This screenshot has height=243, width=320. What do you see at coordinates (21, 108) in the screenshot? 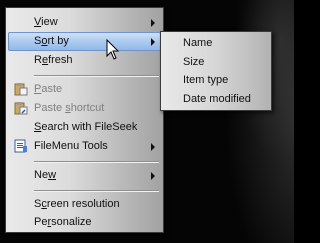
I see `paste-shortcut-icon` at bounding box center [21, 108].